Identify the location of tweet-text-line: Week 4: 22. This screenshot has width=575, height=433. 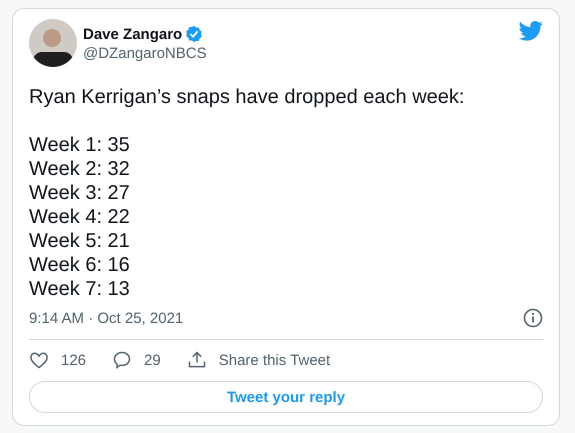
(80, 217).